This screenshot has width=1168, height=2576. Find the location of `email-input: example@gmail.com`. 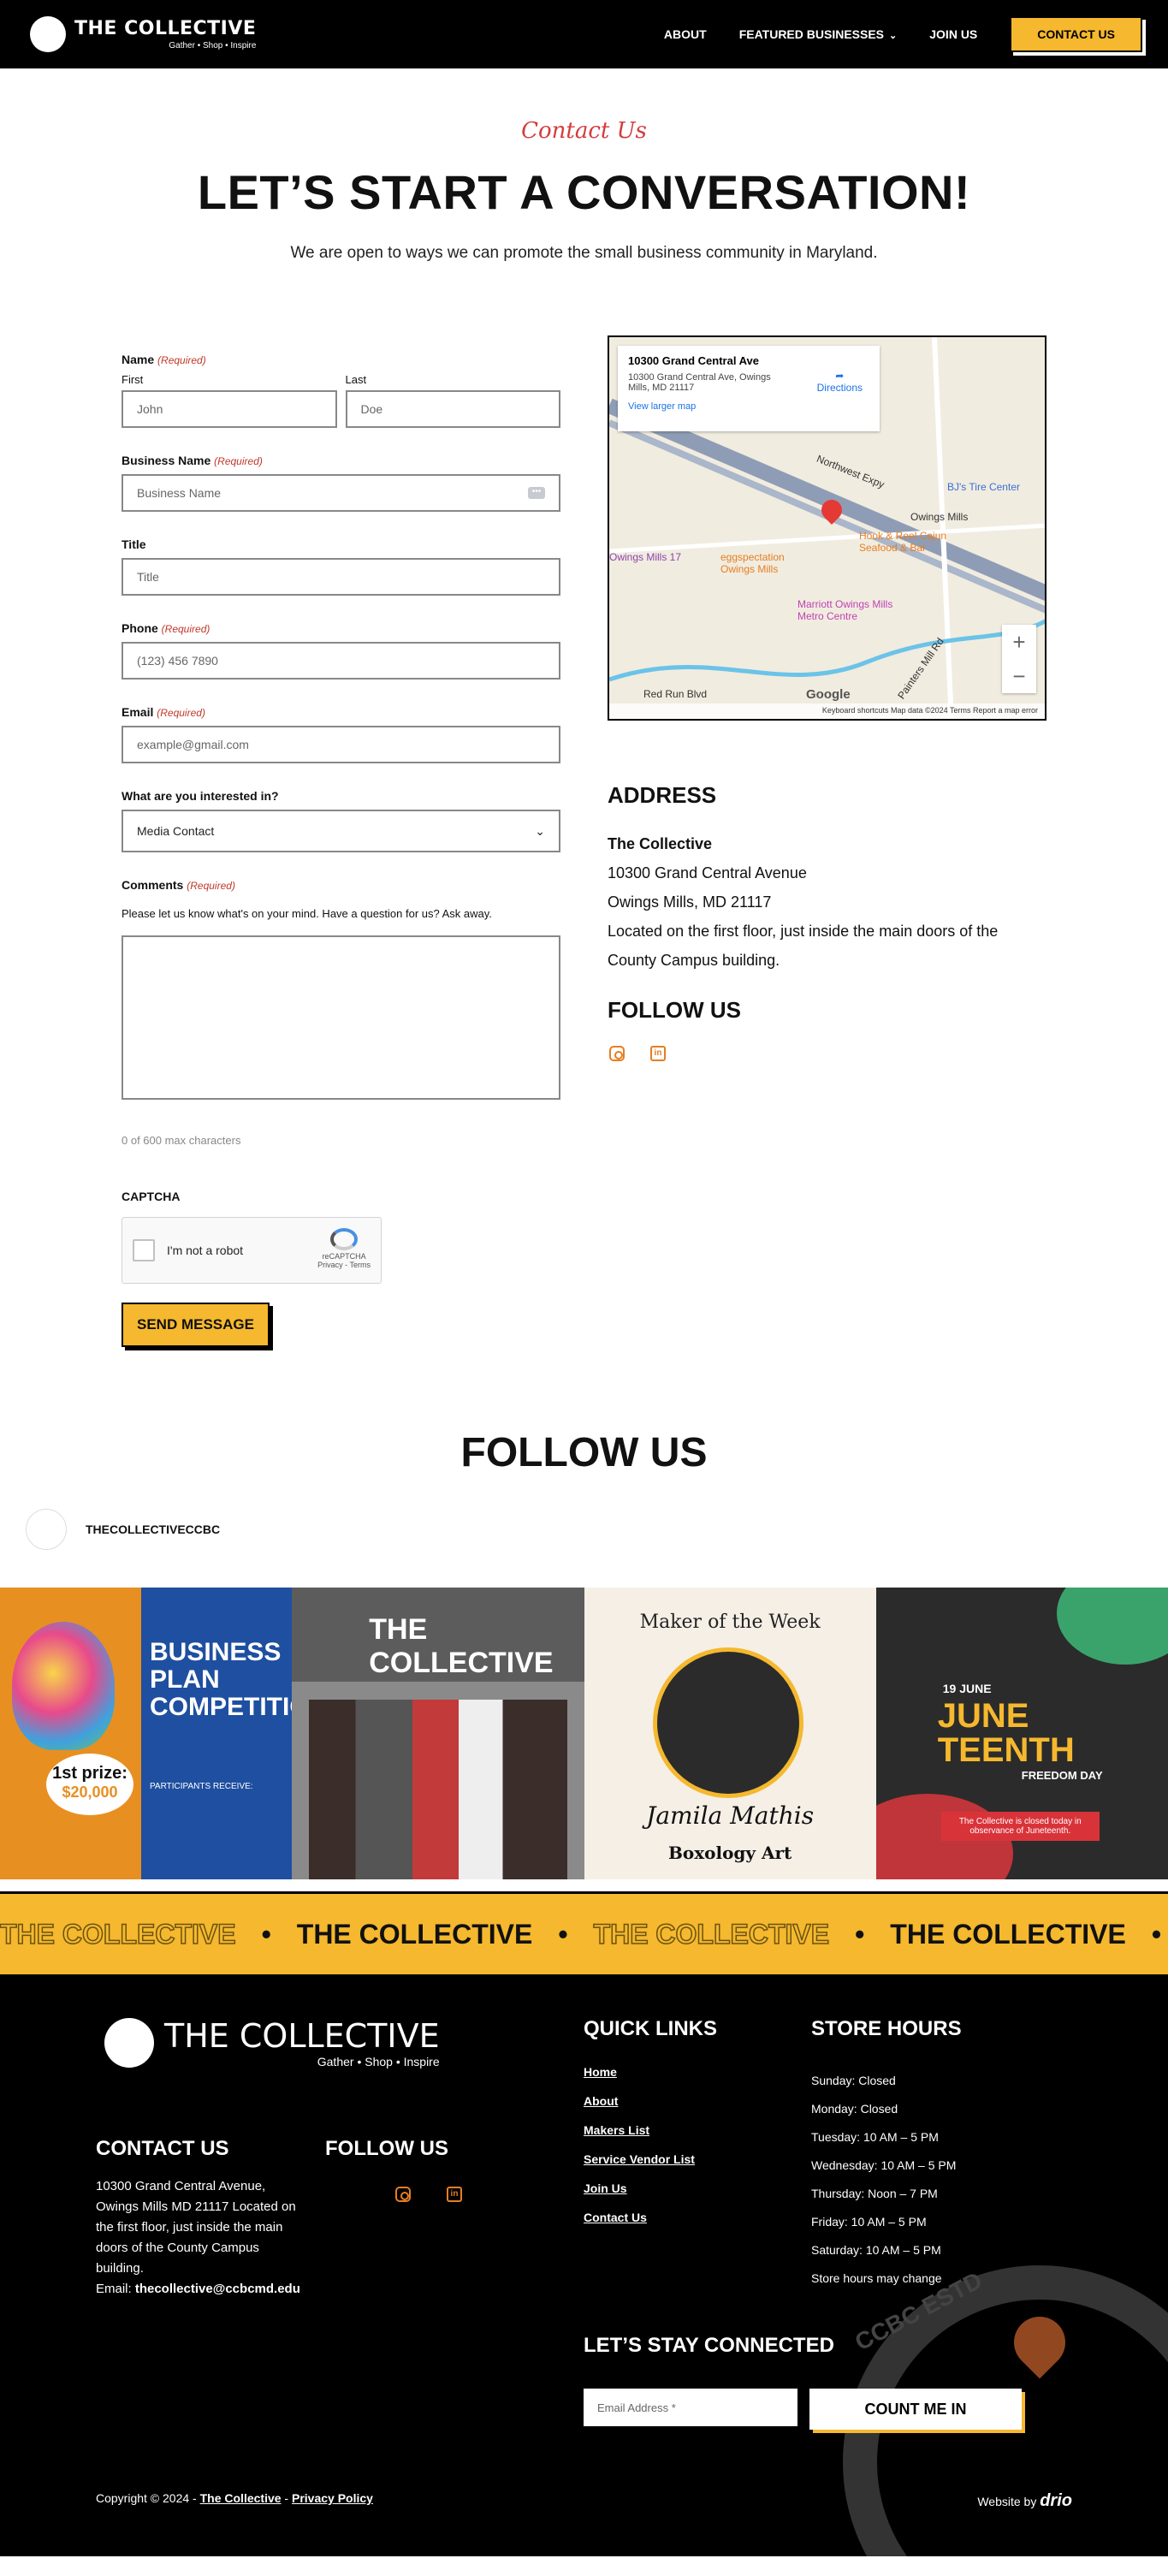

email-input: example@gmail.com is located at coordinates (341, 744).